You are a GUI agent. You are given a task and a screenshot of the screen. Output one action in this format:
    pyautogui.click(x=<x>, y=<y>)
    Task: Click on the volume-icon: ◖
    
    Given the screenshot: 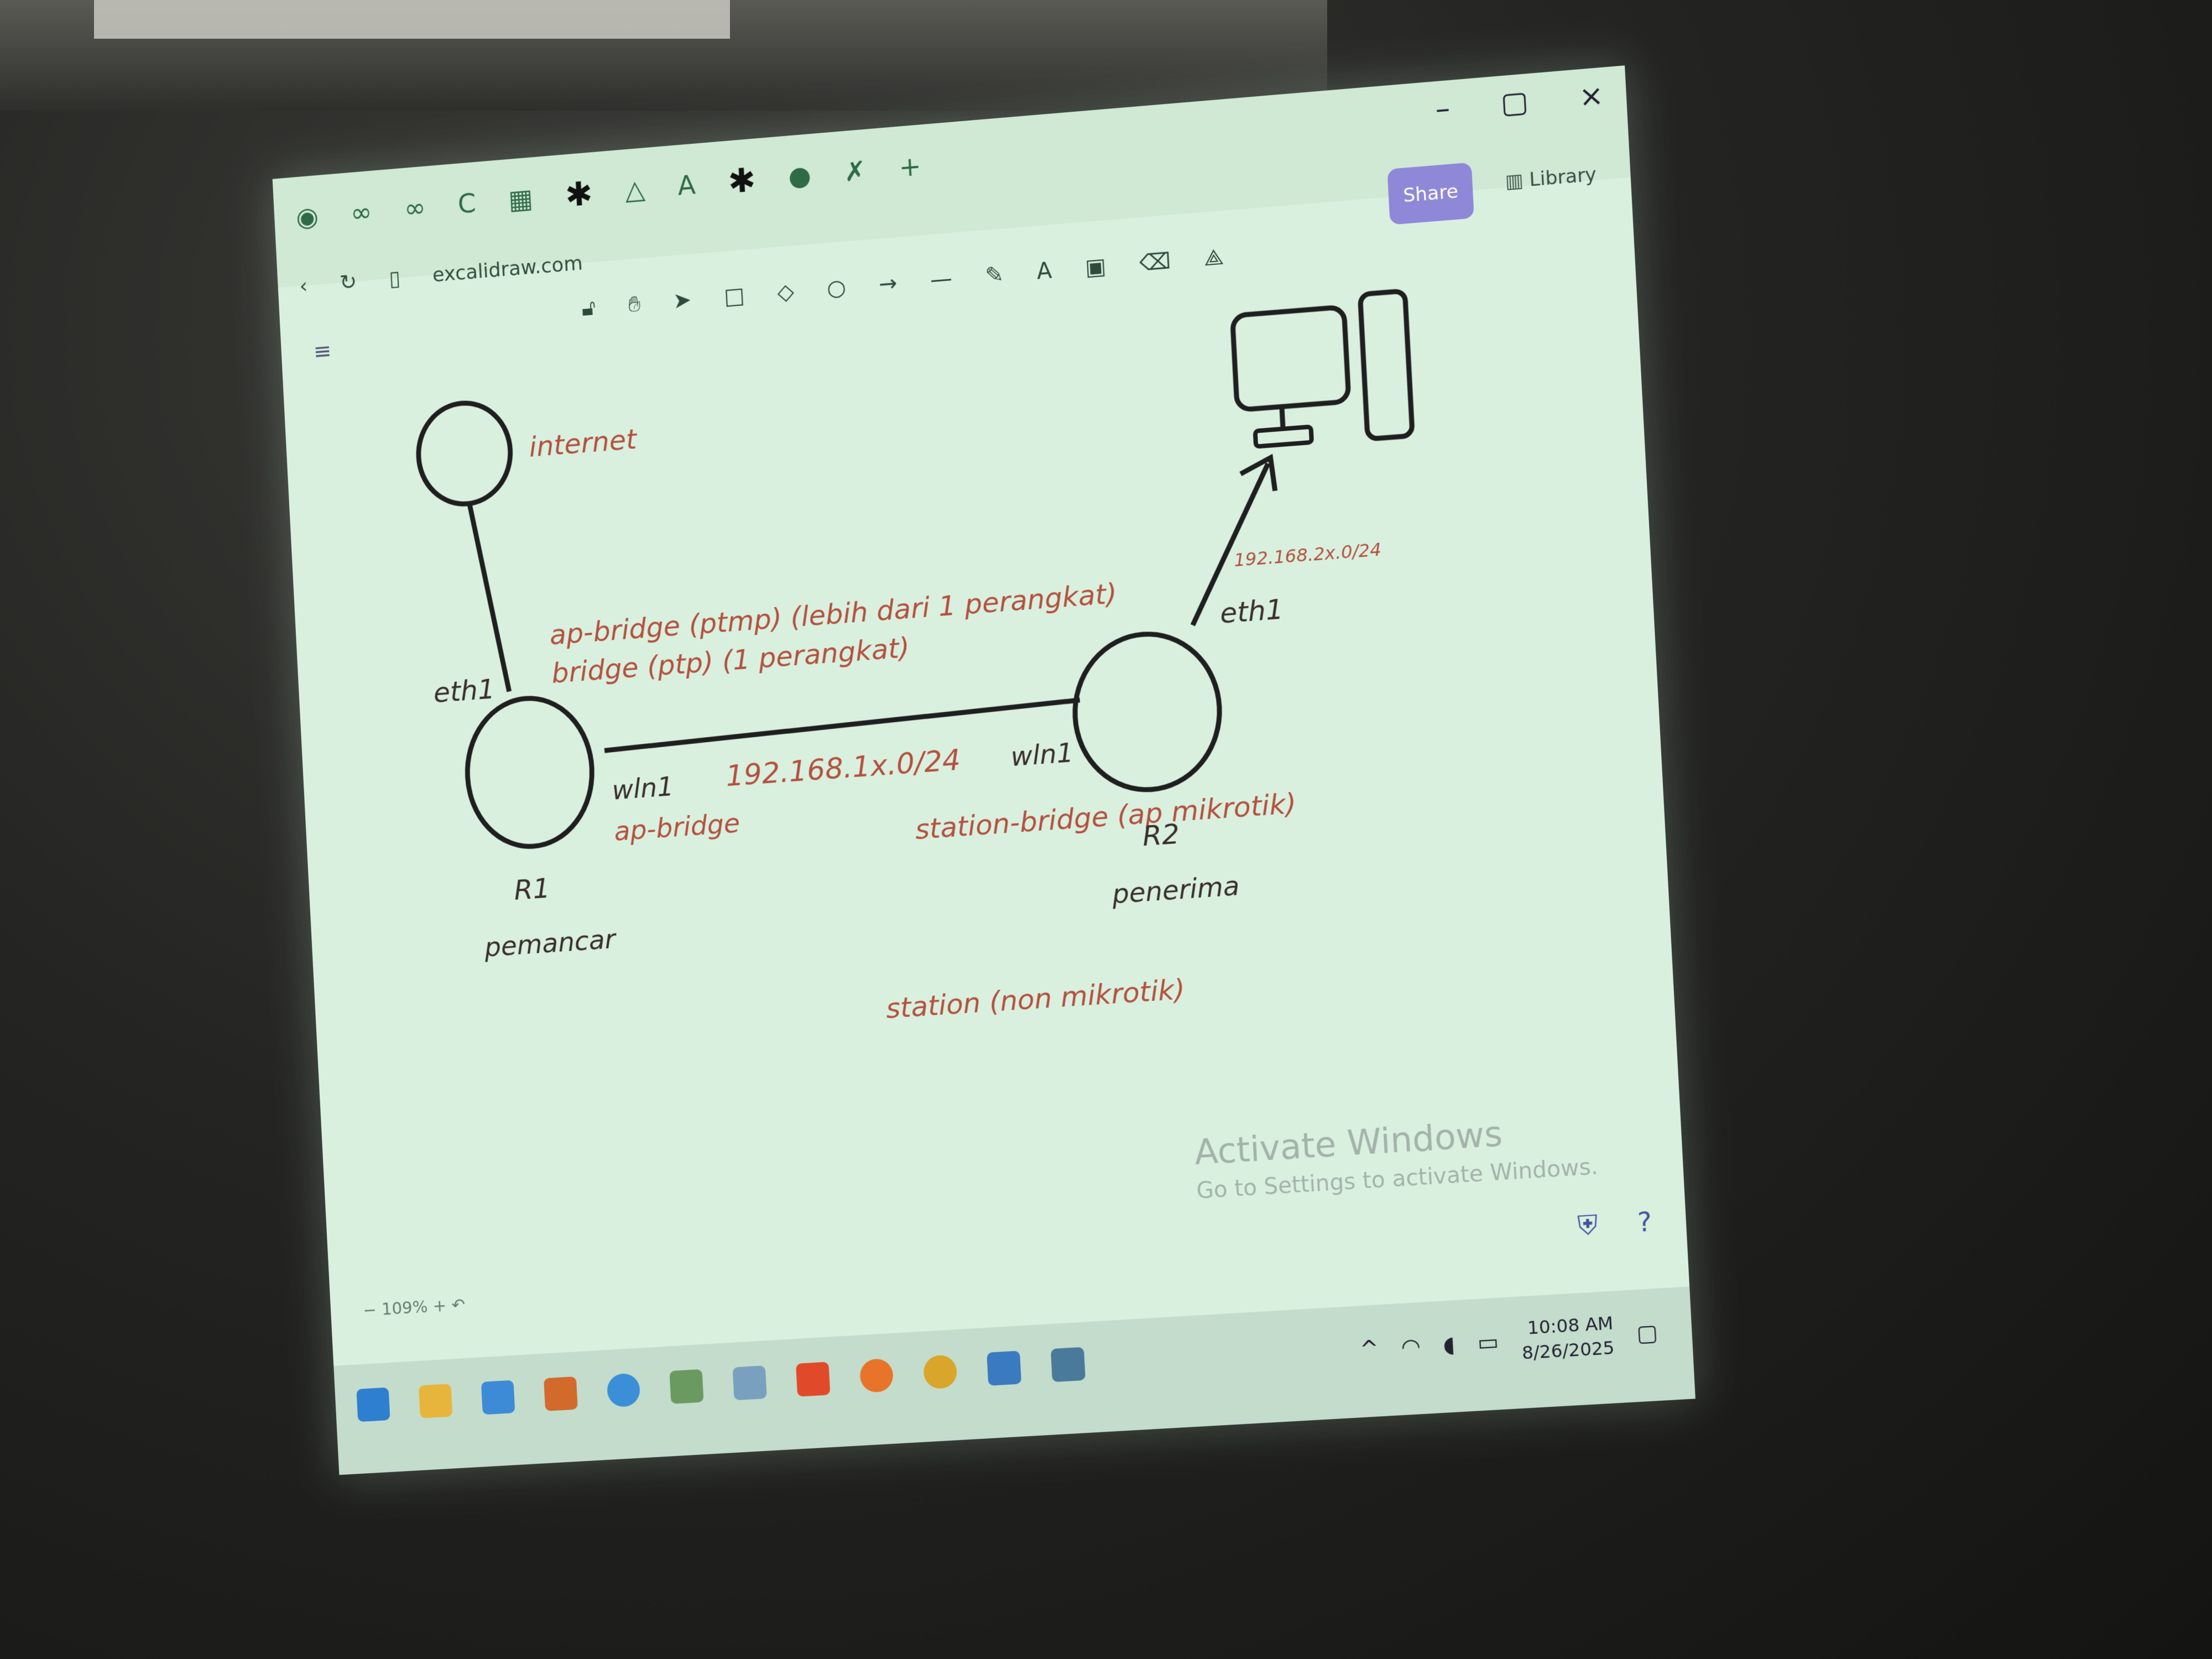 What is the action you would take?
    pyautogui.click(x=1449, y=1345)
    